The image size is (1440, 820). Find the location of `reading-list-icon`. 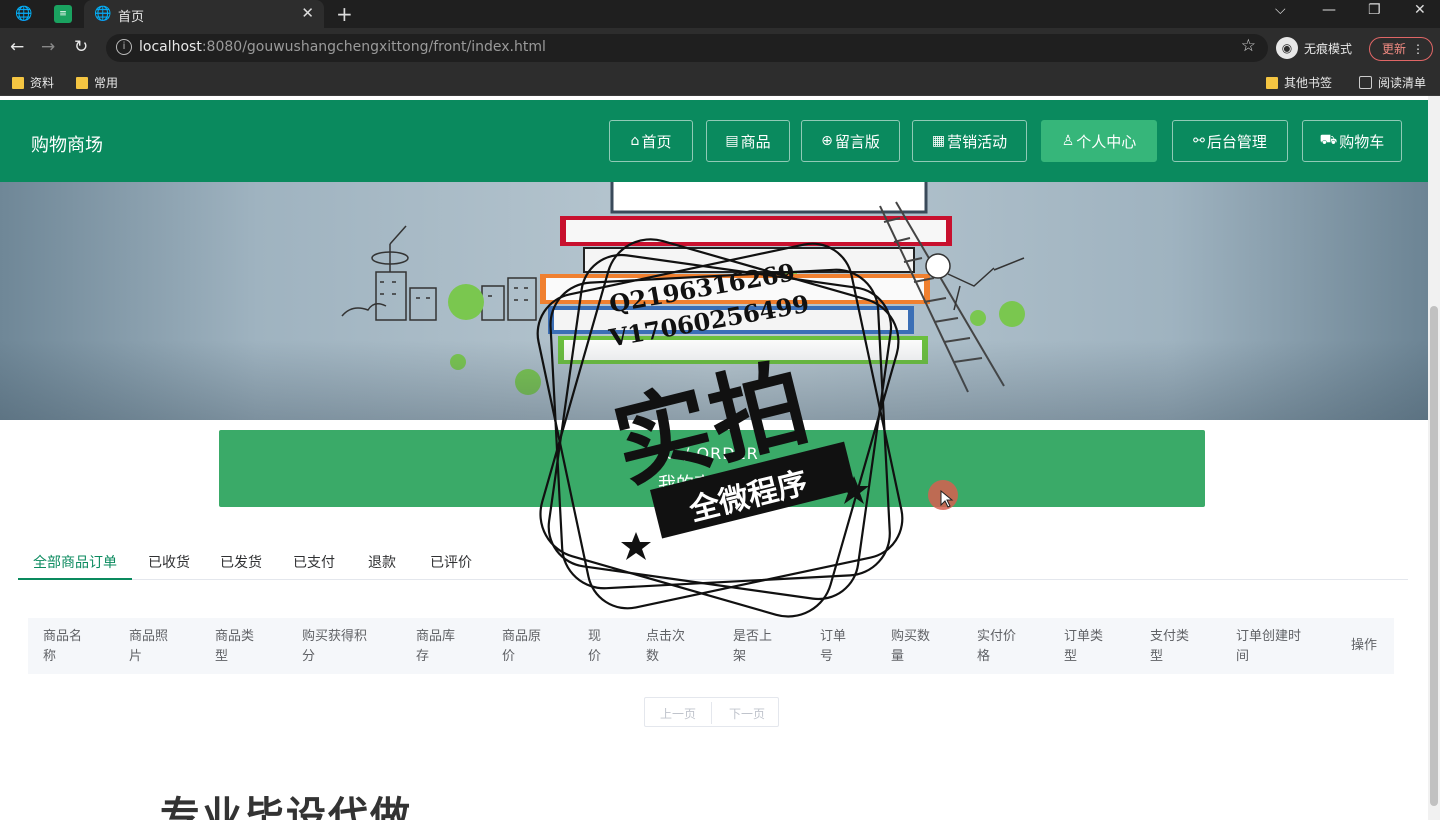

reading-list-icon is located at coordinates (1365, 82).